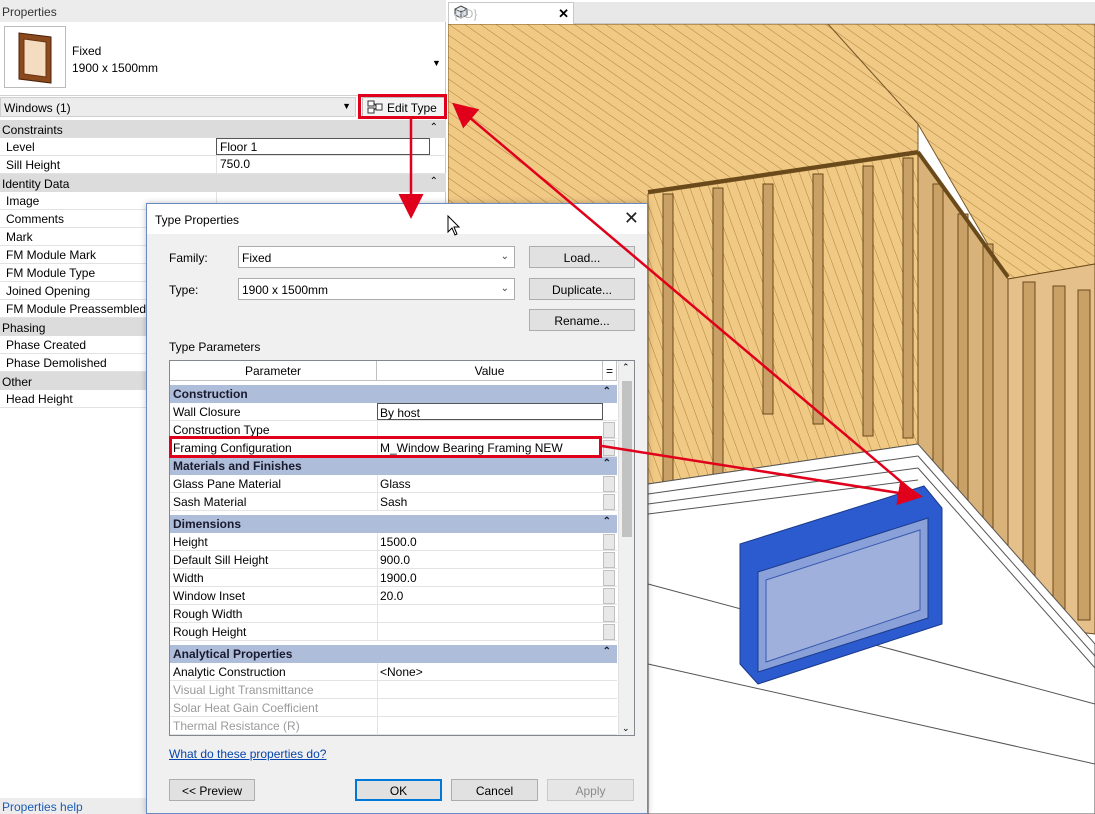 This screenshot has width=1095, height=814. Describe the element at coordinates (210, 394) in the screenshot. I see `section-label: Construction` at that location.